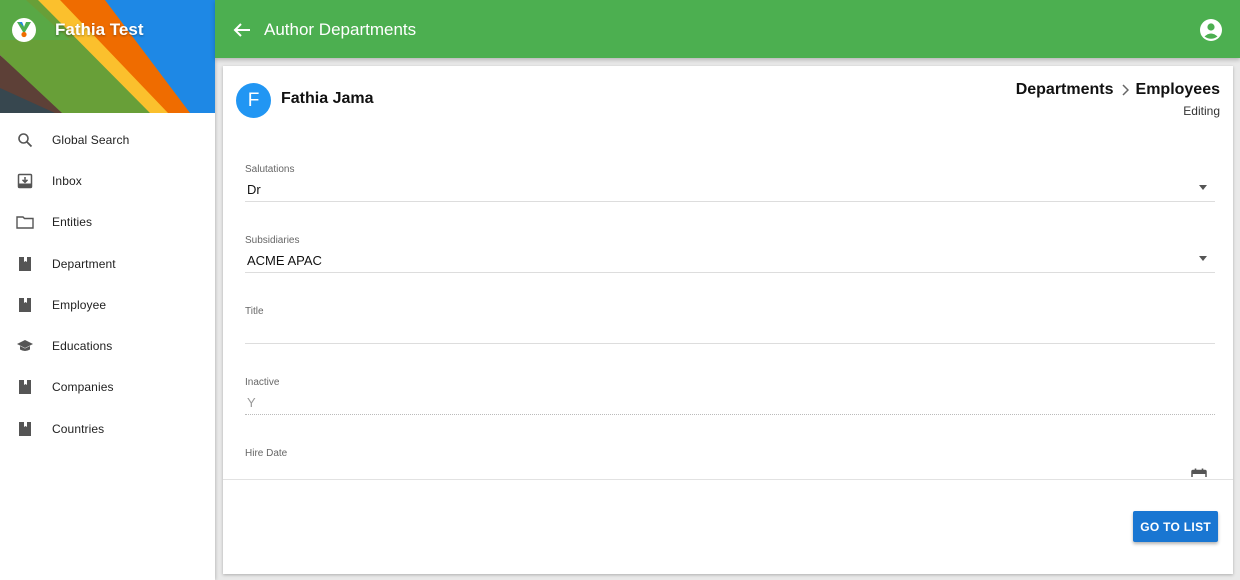  Describe the element at coordinates (340, 29) in the screenshot. I see `page-title: Author Departments` at that location.